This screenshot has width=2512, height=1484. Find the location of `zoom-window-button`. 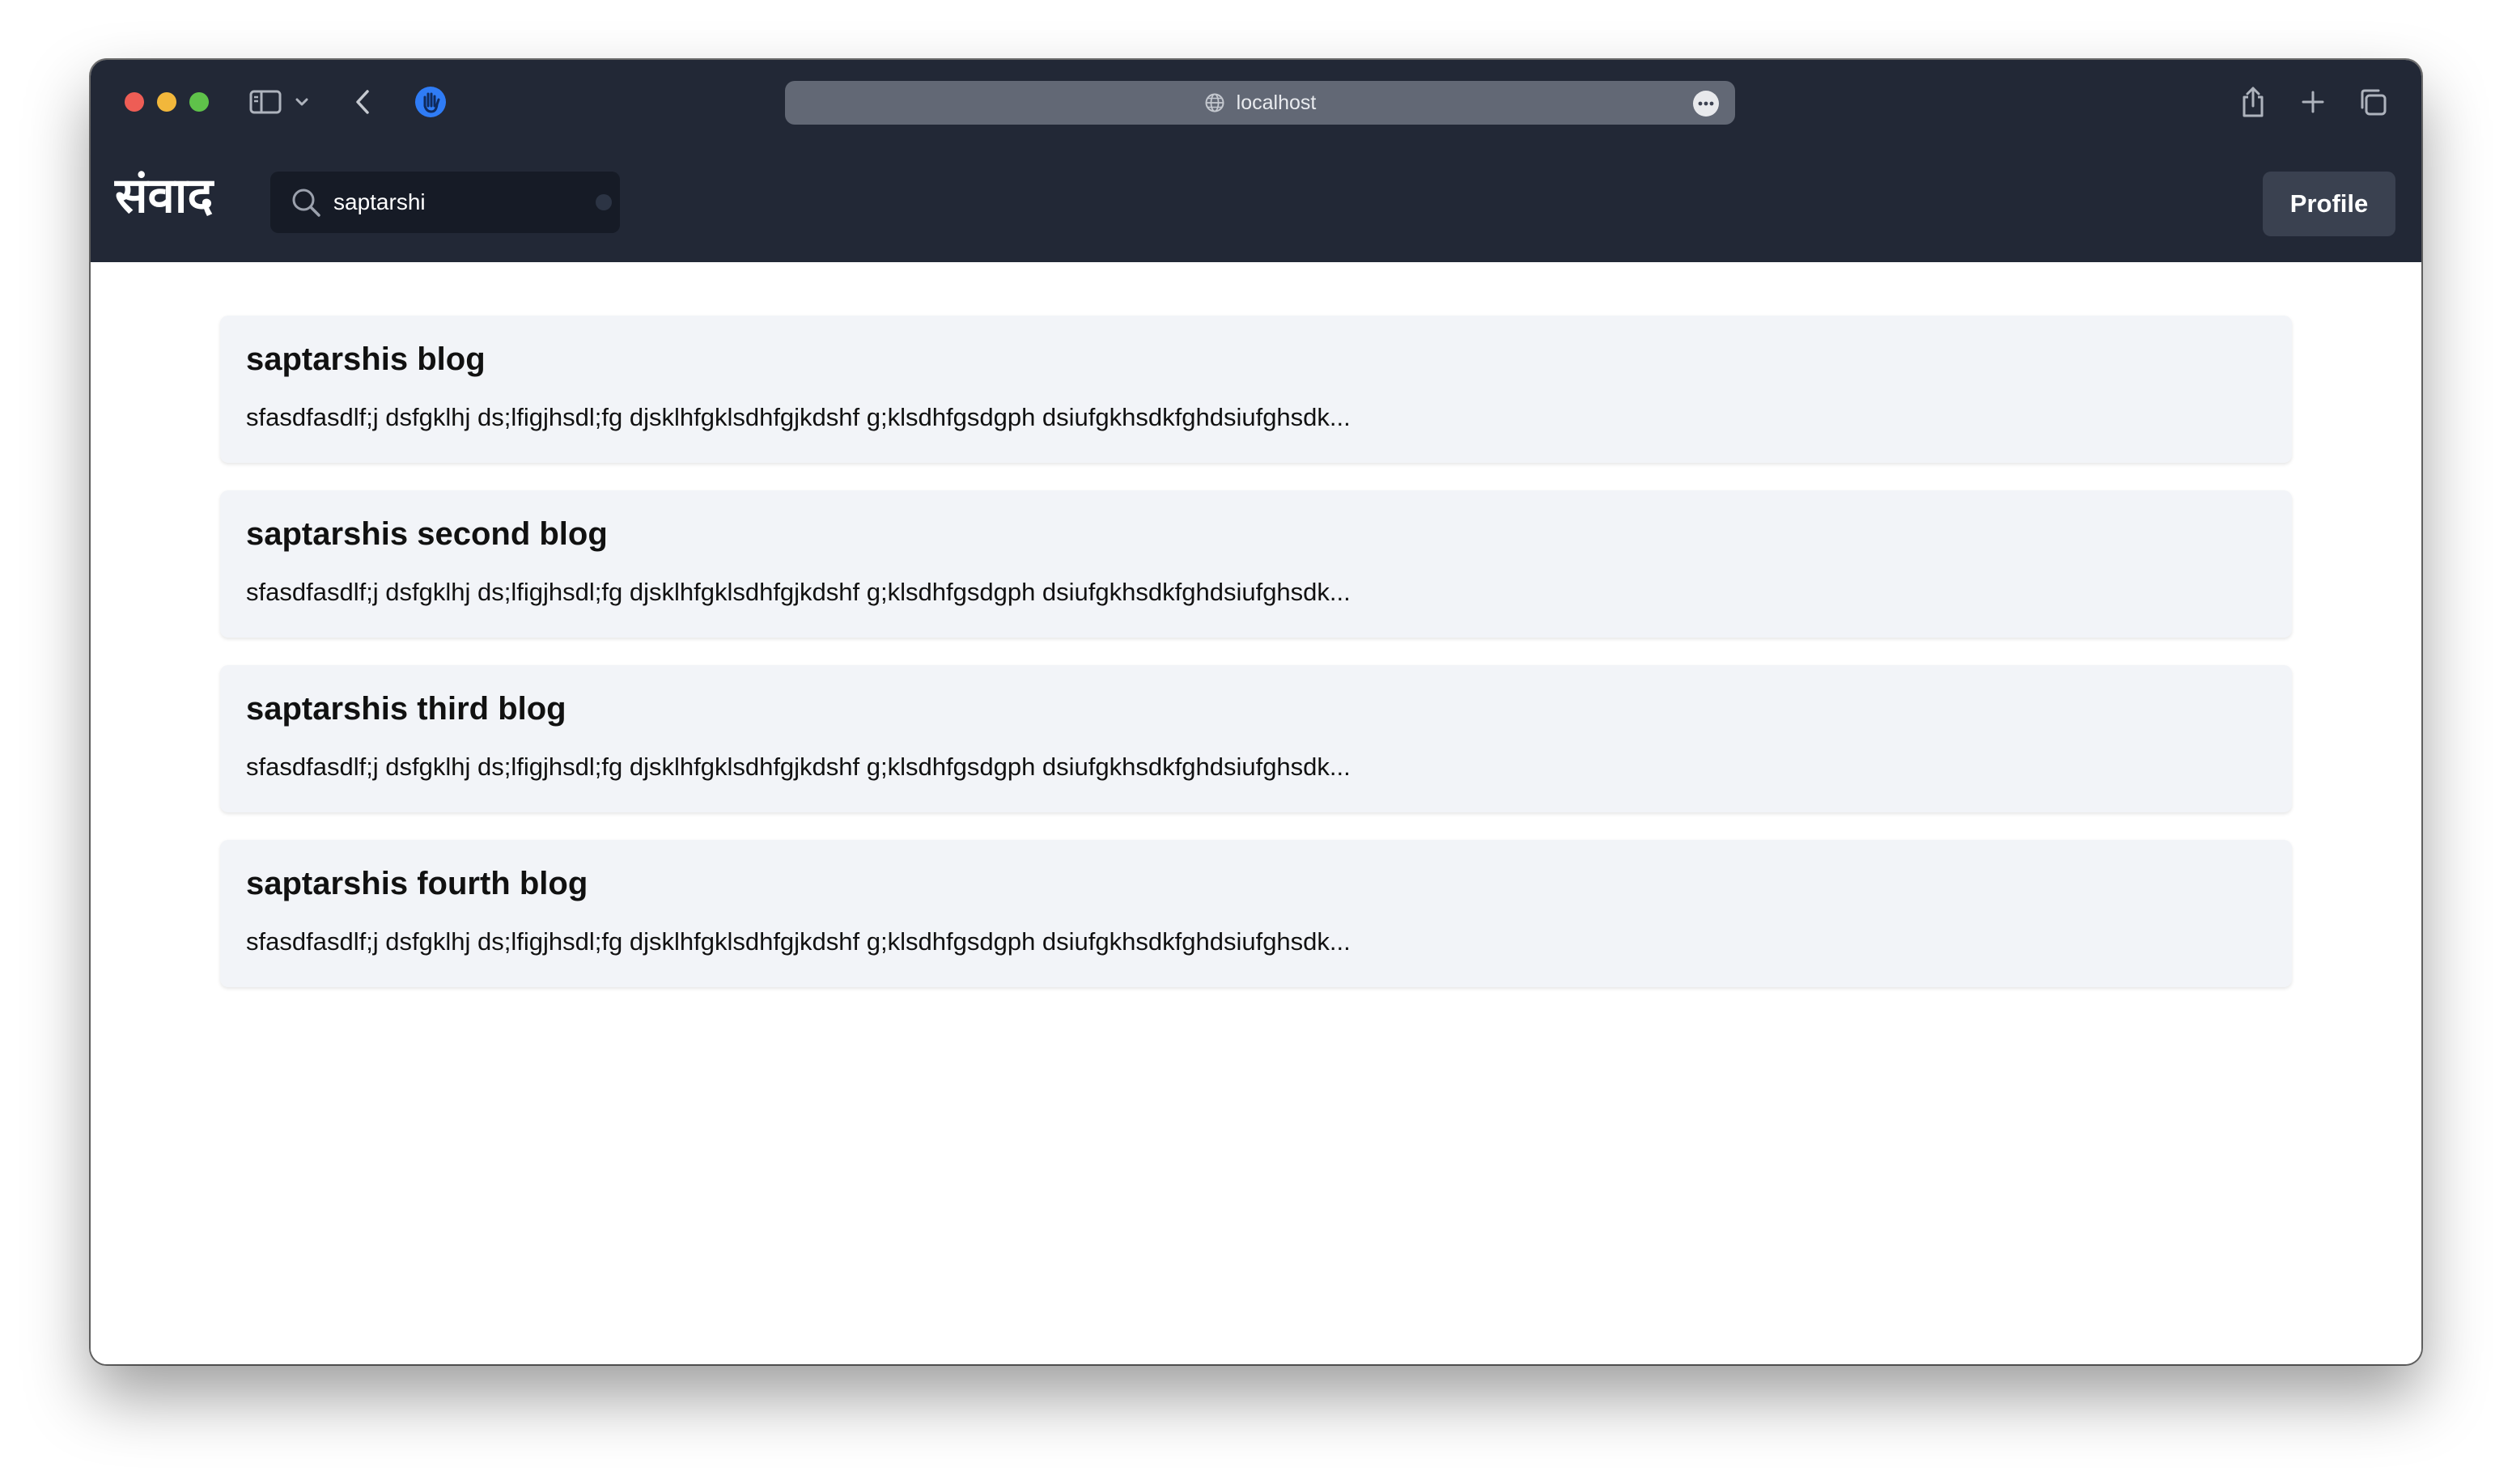

zoom-window-button is located at coordinates (199, 102).